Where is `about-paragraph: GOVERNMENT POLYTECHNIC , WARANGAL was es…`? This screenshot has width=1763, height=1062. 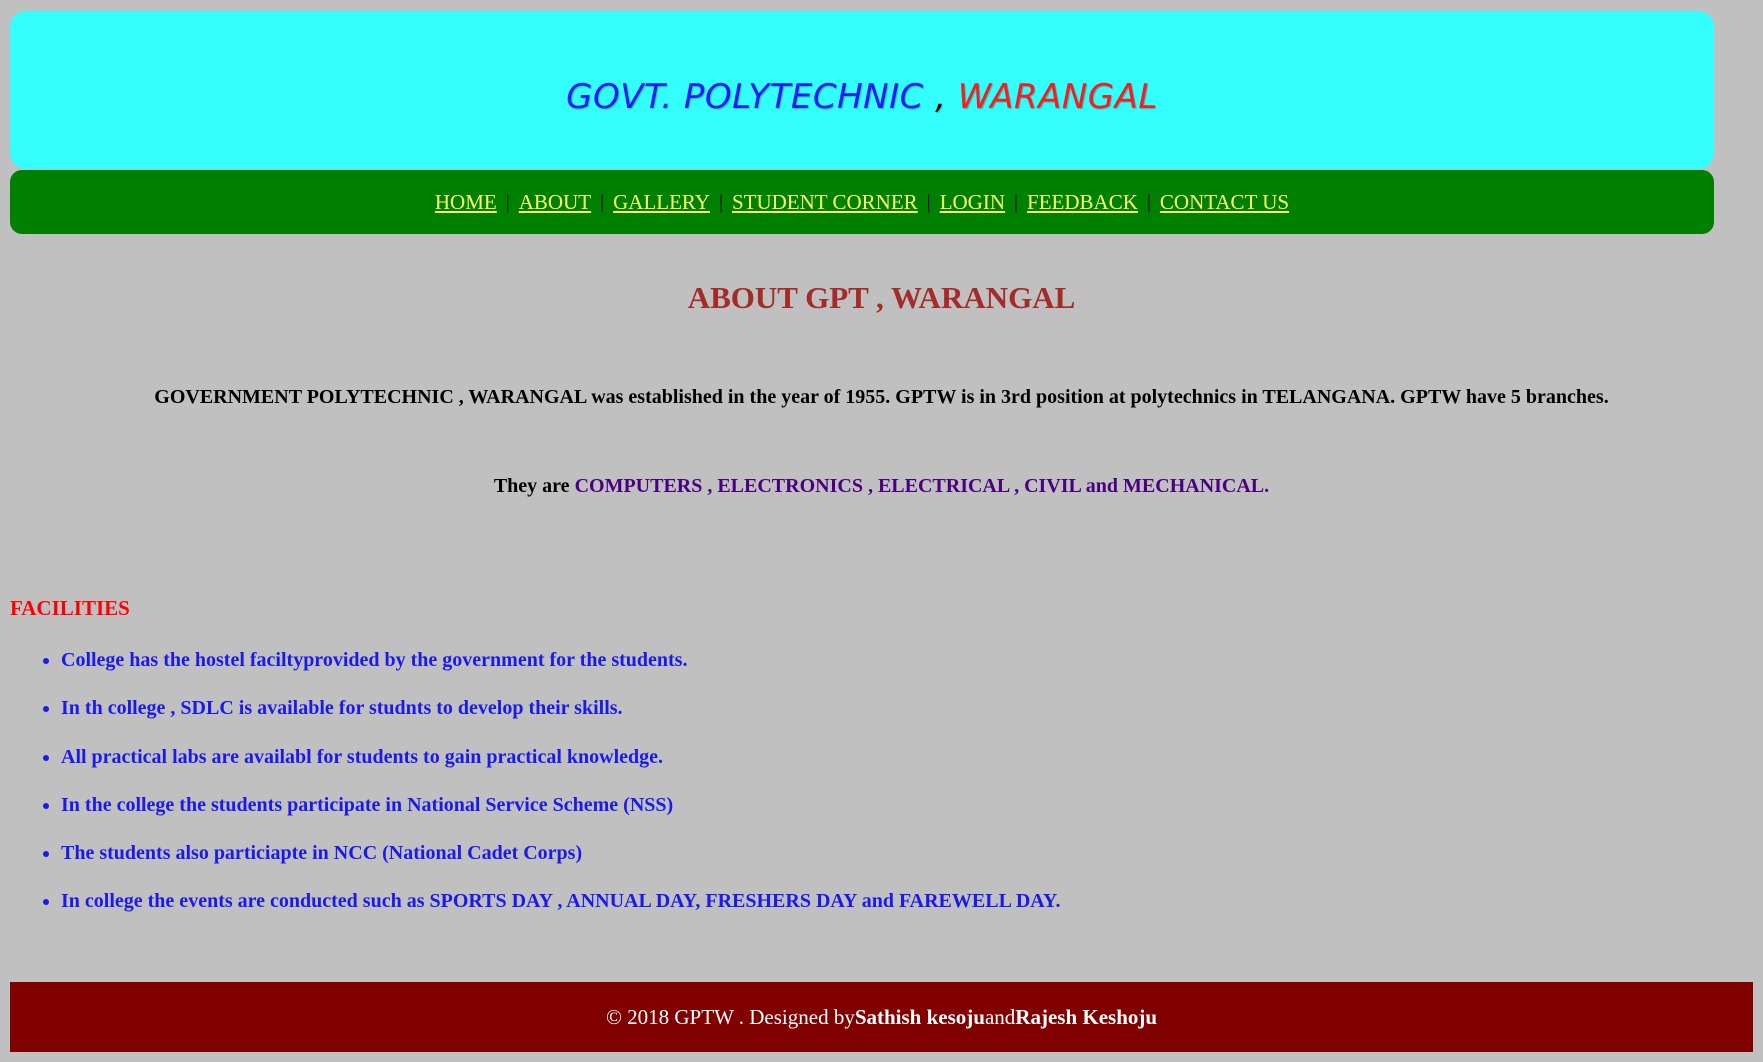 about-paragraph: GOVERNMENT POLYTECHNIC , WARANGAL was es… is located at coordinates (881, 397).